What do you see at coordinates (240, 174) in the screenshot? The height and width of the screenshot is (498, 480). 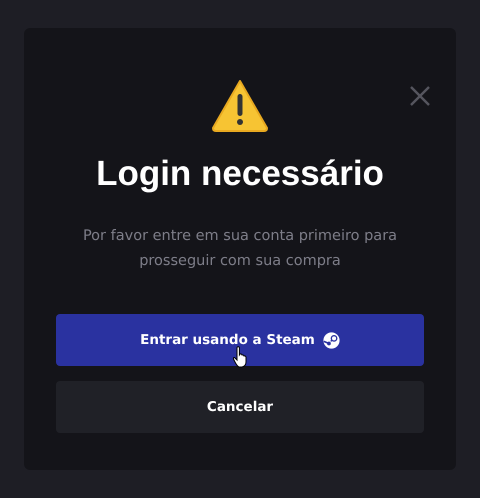 I see `dialog-title: Login necessário` at bounding box center [240, 174].